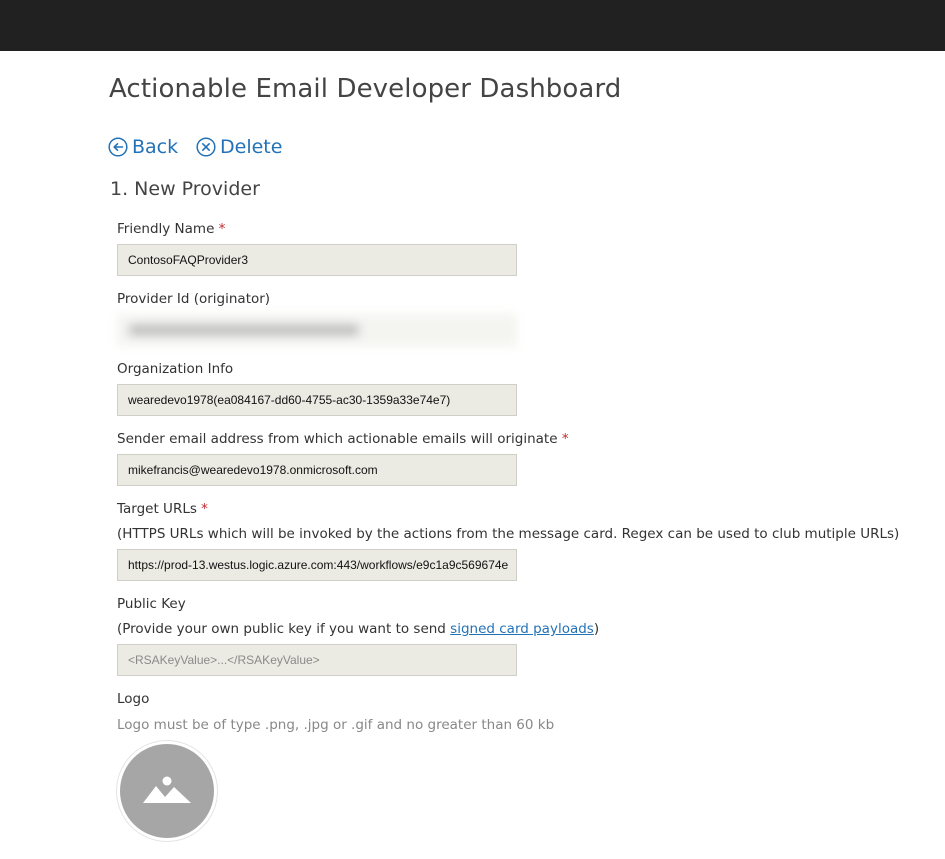 The image size is (945, 859). Describe the element at coordinates (472, 25) in the screenshot. I see `top-bar` at that location.